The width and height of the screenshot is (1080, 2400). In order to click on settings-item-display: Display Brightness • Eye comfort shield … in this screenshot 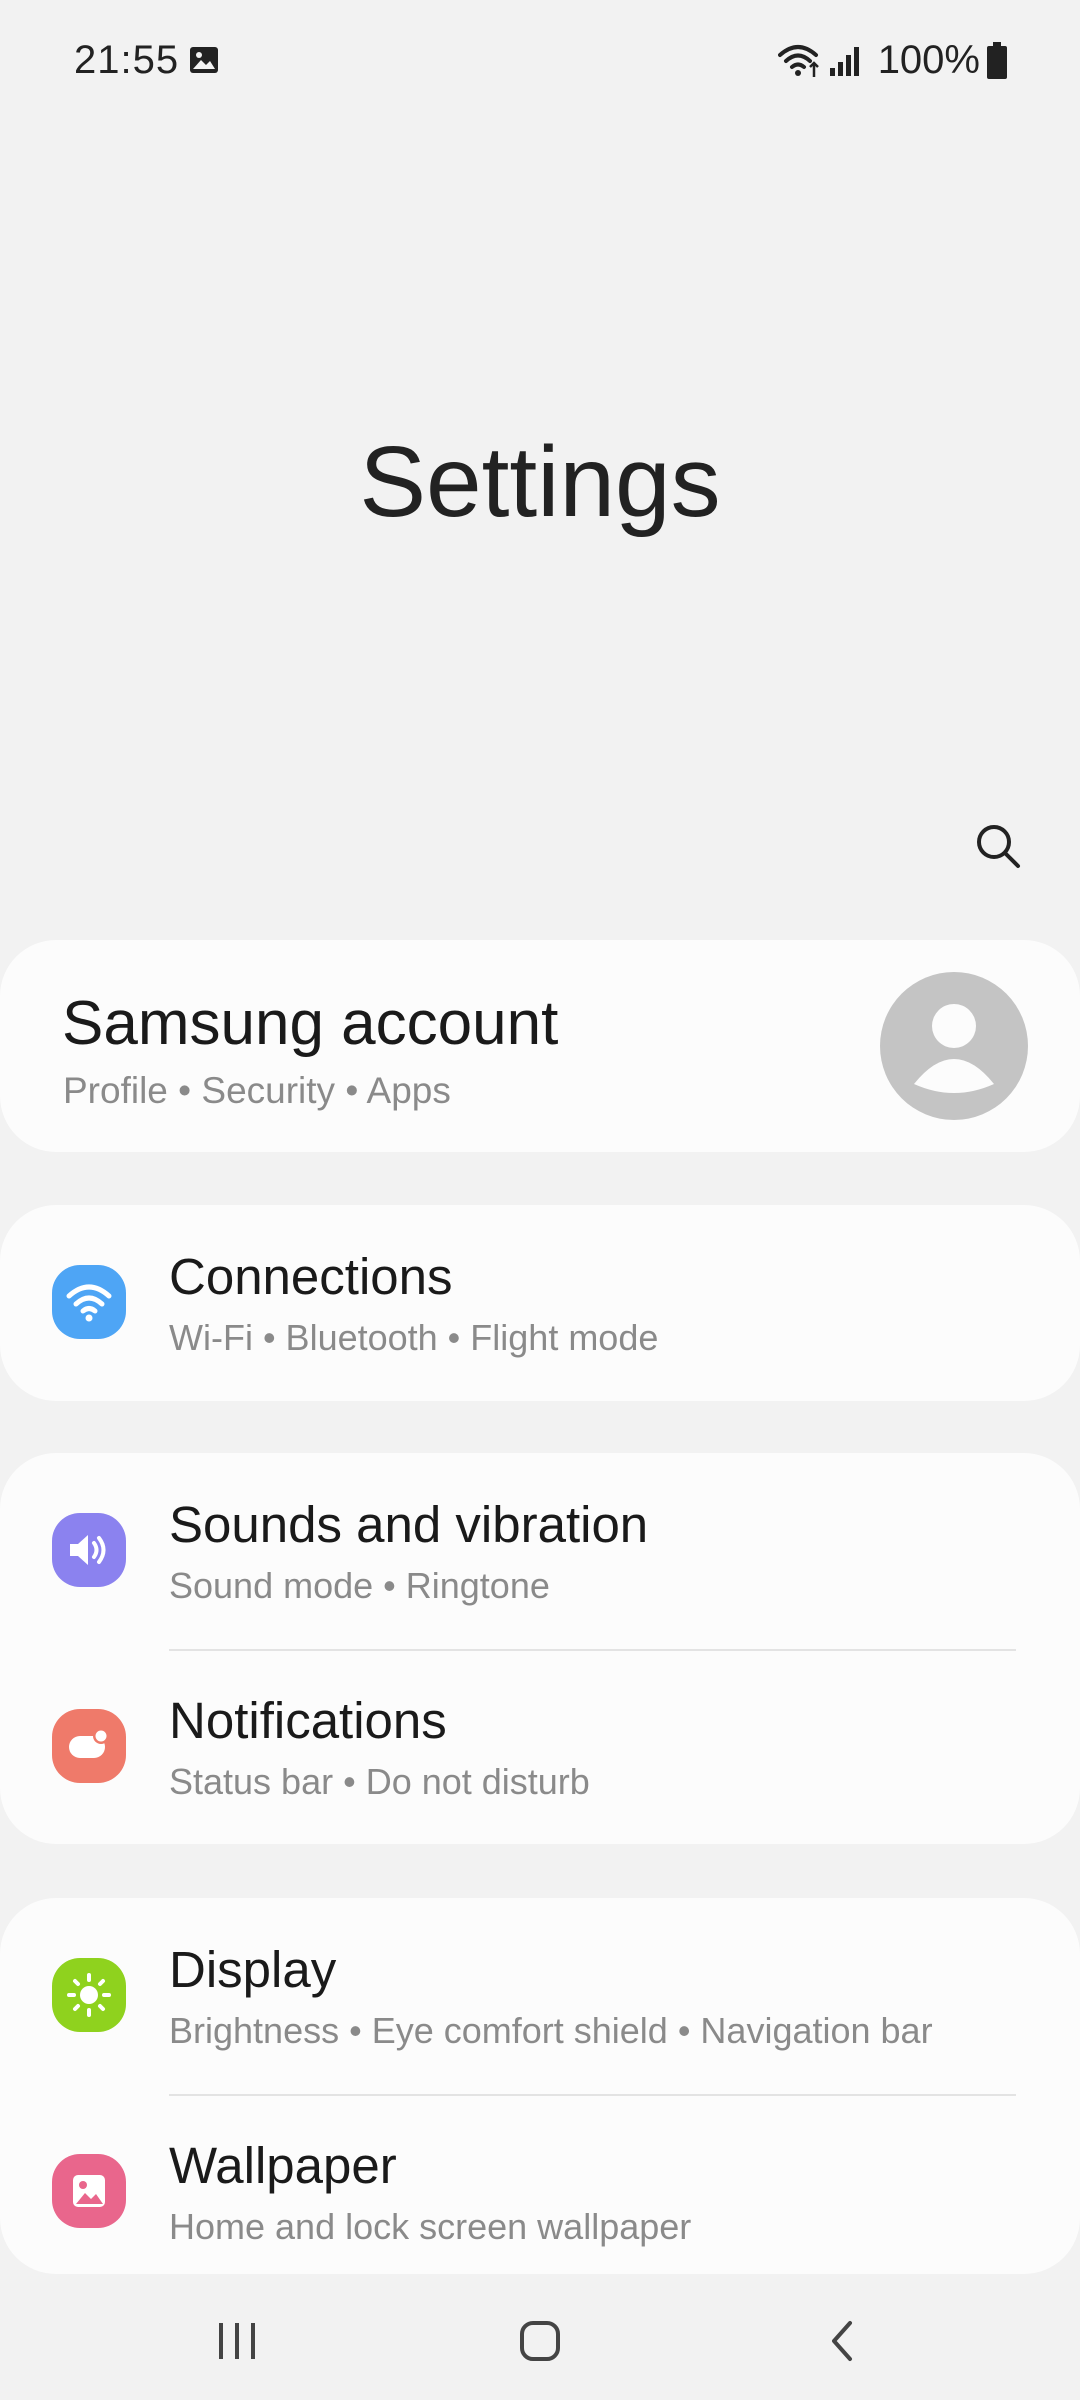, I will do `click(540, 1996)`.